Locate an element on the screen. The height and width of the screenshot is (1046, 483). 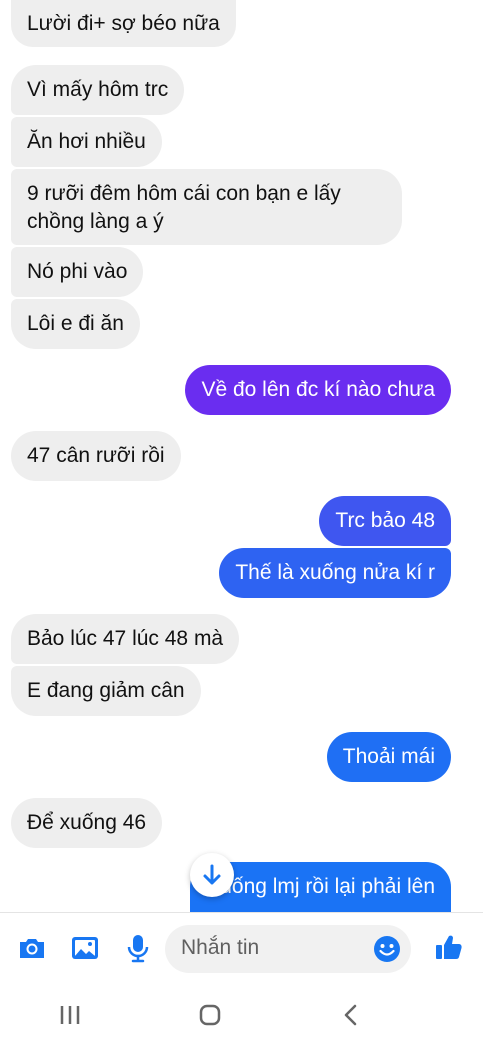
microphone-icon is located at coordinates (138, 949).